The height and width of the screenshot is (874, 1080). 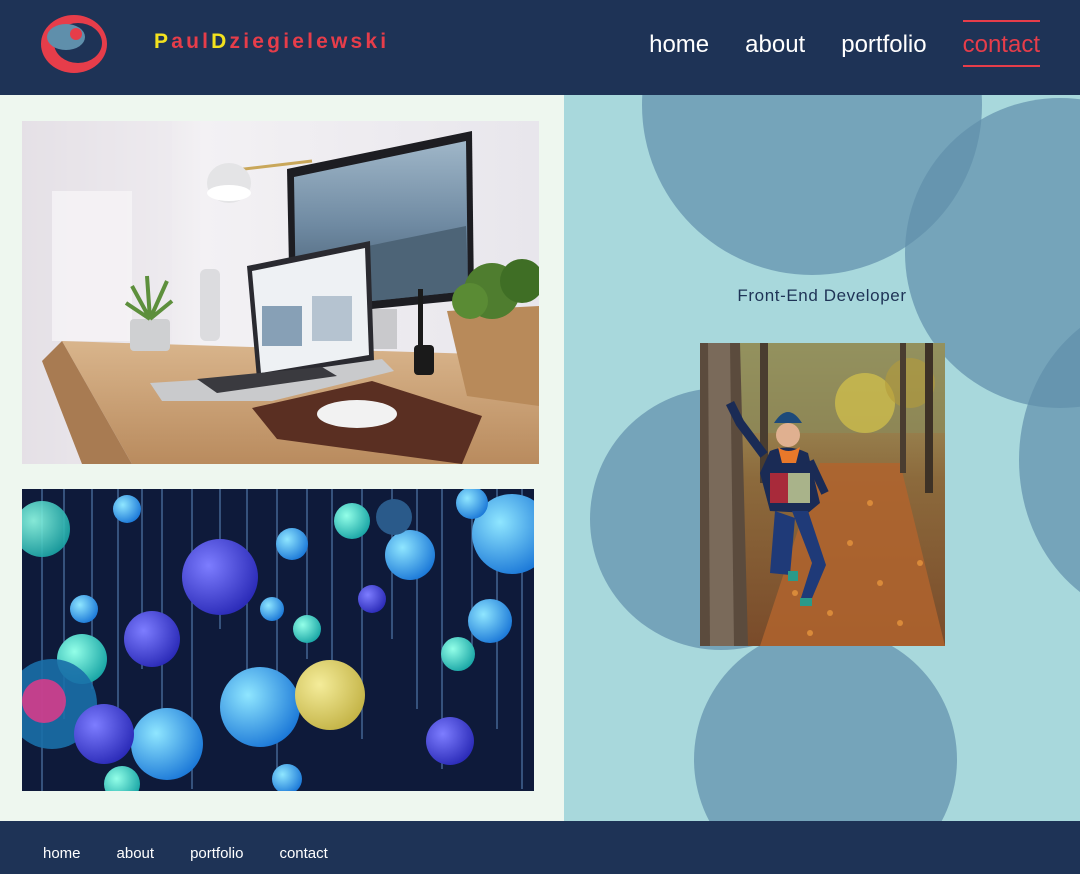 I want to click on nav-about-link: about, so click(x=775, y=43).